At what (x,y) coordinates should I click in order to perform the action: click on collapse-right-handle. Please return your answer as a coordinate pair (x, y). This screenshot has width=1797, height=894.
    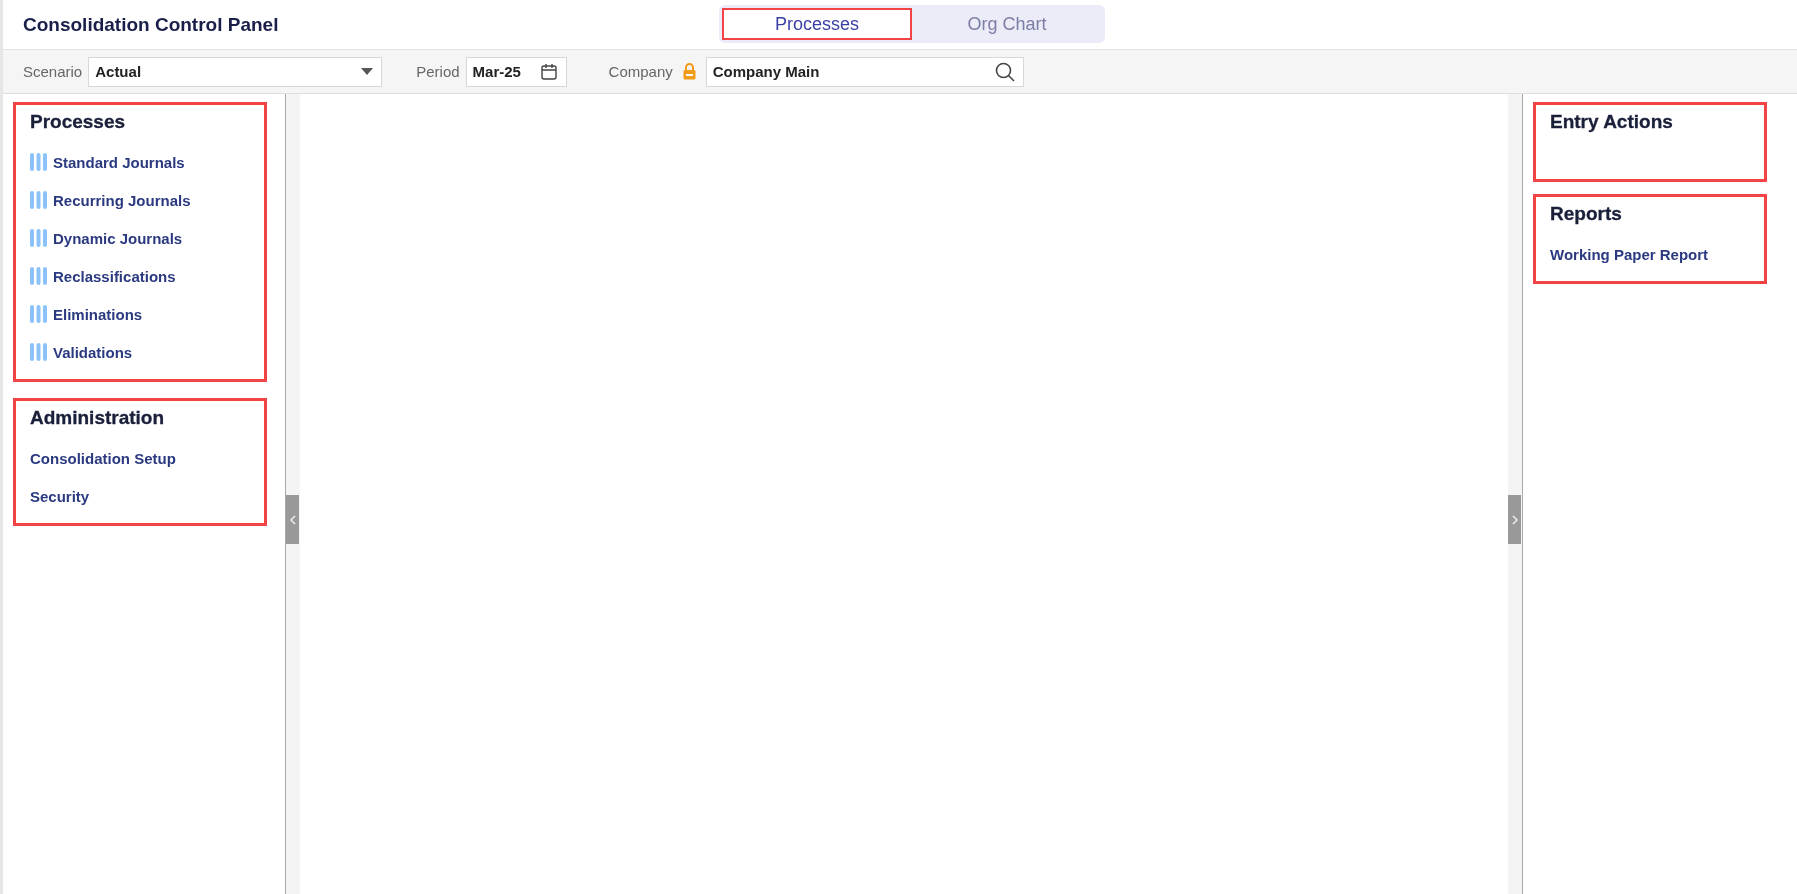
    Looking at the image, I should click on (1514, 519).